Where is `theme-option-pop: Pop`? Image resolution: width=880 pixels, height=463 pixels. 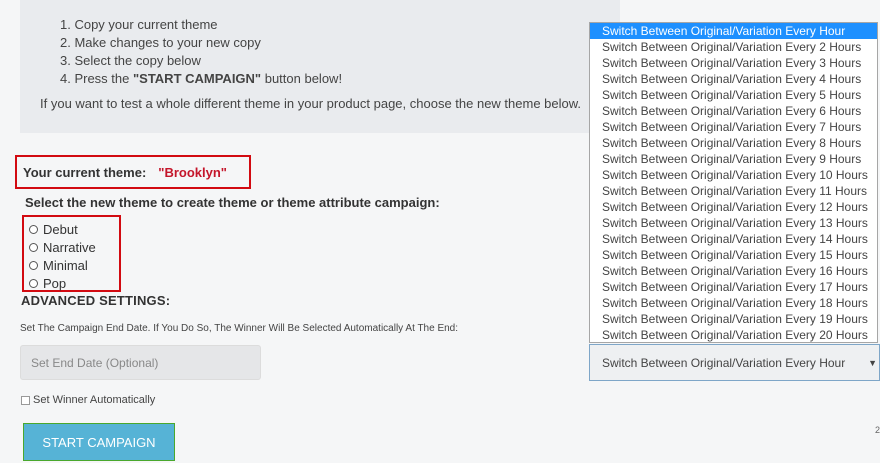
theme-option-pop: Pop is located at coordinates (47, 283).